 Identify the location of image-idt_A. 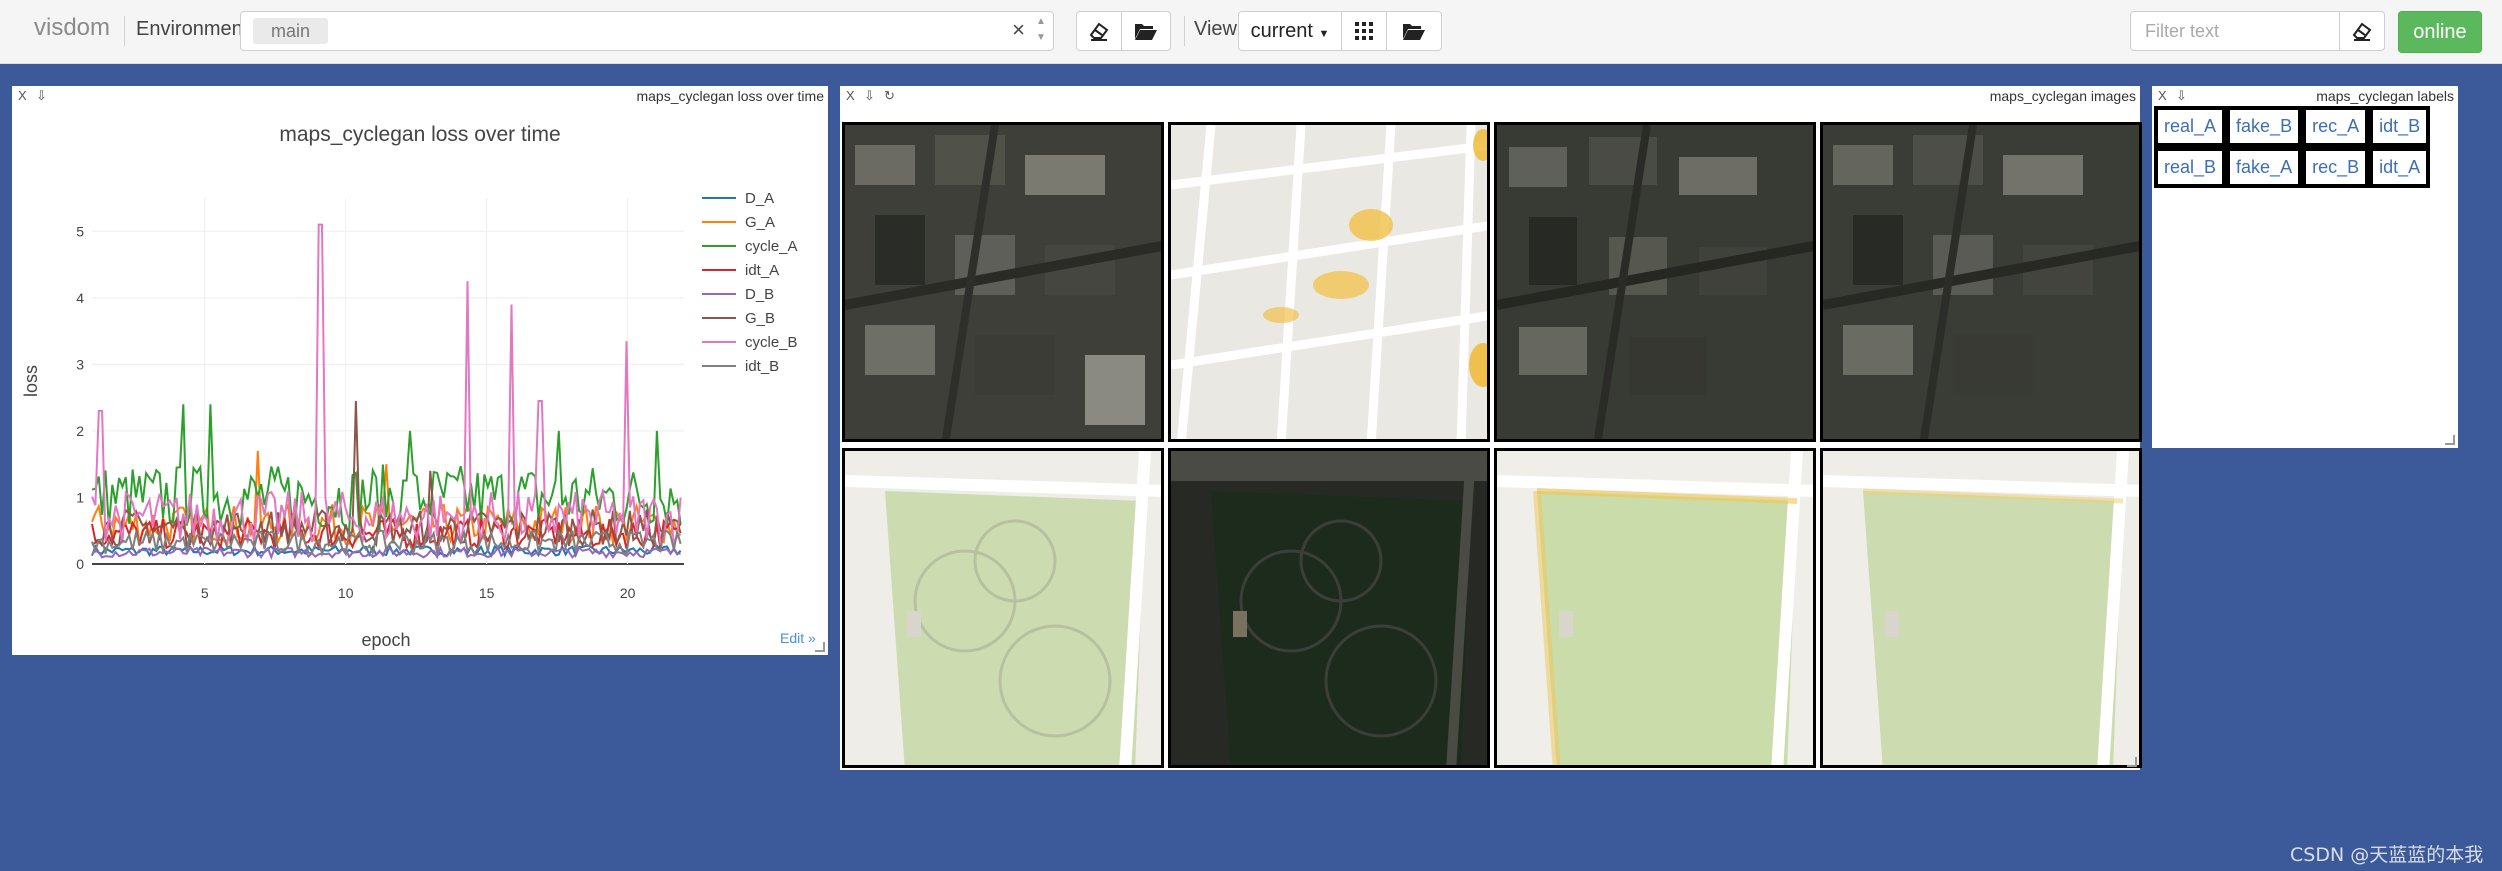
(1981, 608).